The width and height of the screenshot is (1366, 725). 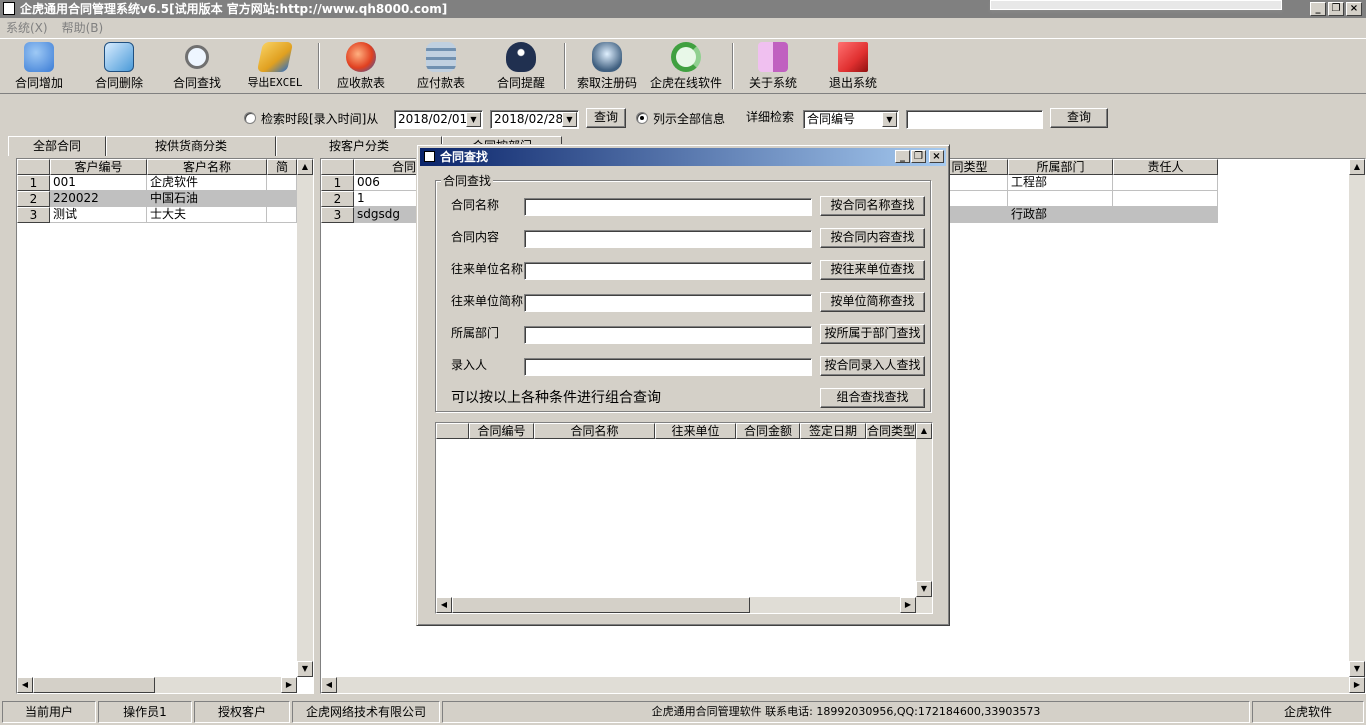 I want to click on payable-report-button: 应付款表, so click(x=441, y=67).